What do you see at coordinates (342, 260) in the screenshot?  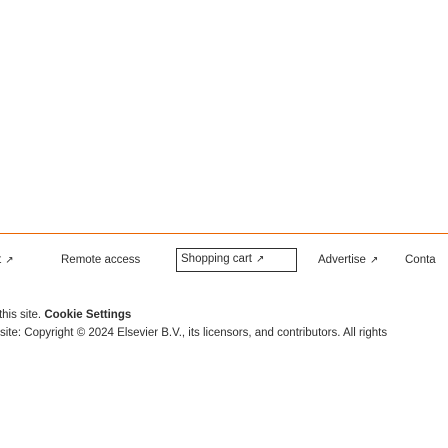 I see `footer-link-label: Advertise` at bounding box center [342, 260].